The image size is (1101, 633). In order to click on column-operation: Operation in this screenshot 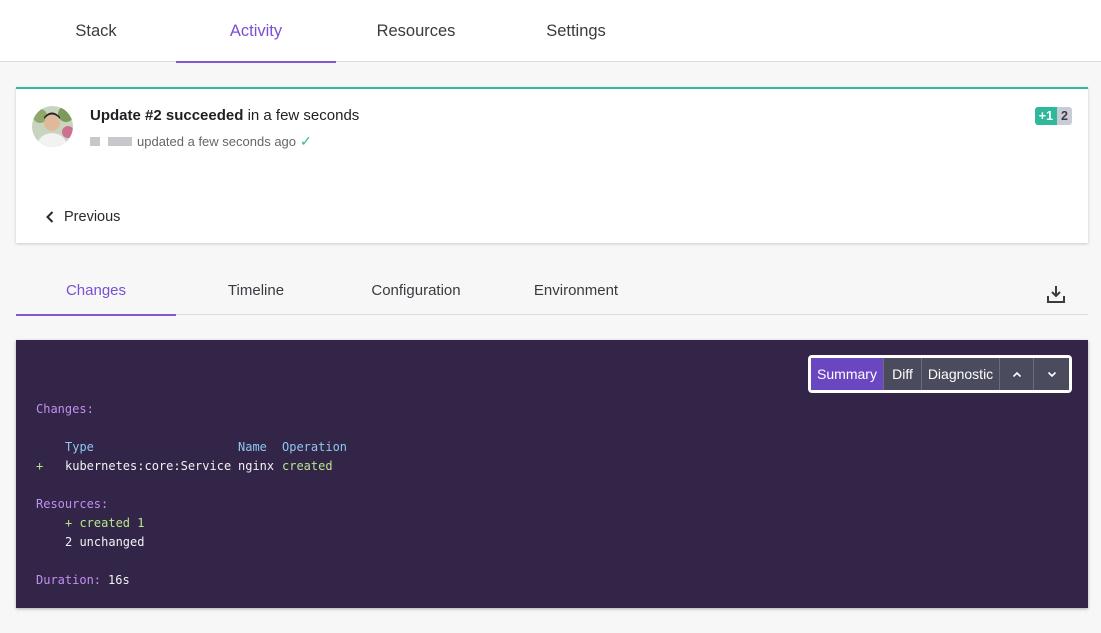, I will do `click(315, 447)`.